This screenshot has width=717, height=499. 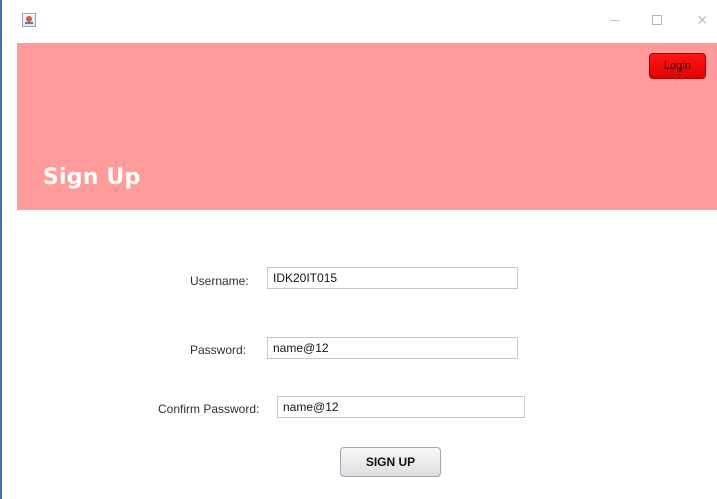 I want to click on maximize-icon, so click(x=657, y=20).